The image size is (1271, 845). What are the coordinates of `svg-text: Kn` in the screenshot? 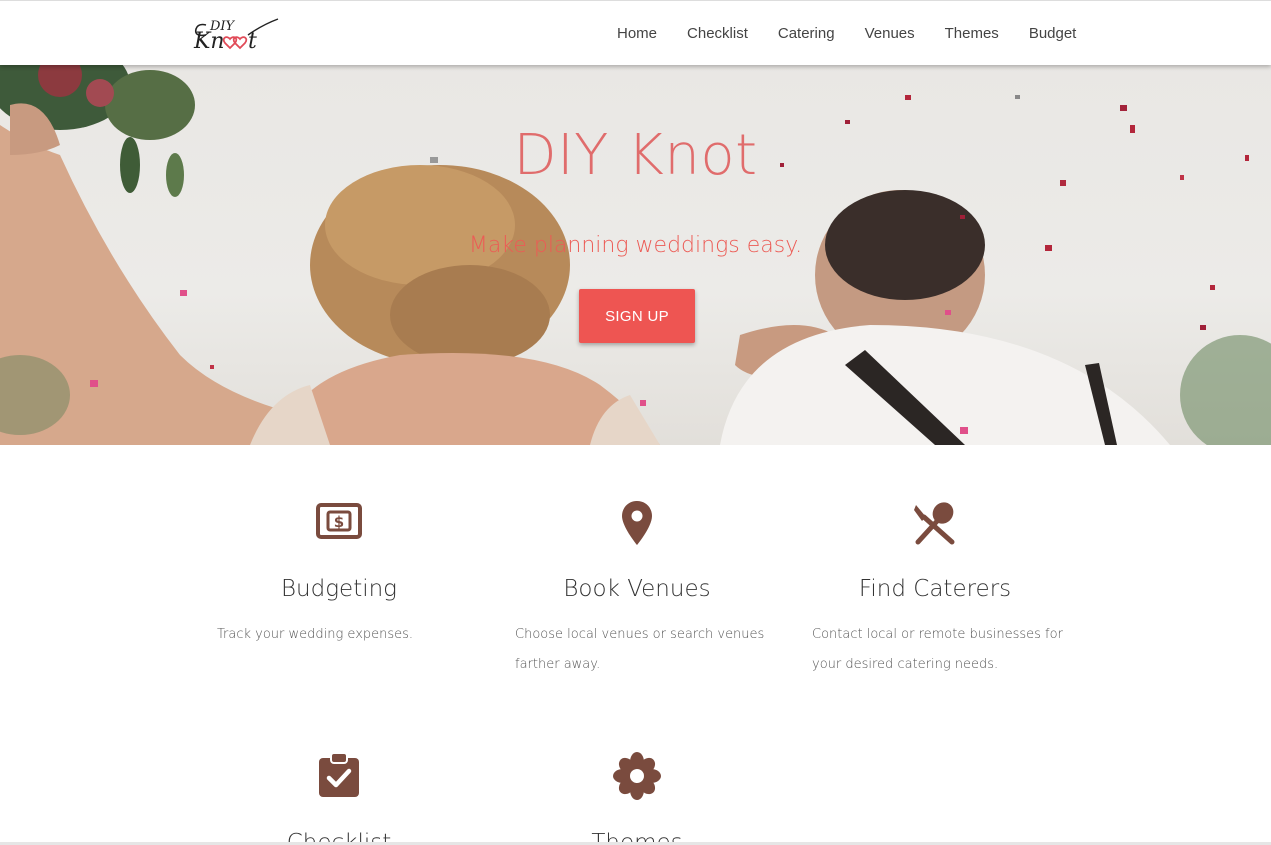 It's located at (209, 41).